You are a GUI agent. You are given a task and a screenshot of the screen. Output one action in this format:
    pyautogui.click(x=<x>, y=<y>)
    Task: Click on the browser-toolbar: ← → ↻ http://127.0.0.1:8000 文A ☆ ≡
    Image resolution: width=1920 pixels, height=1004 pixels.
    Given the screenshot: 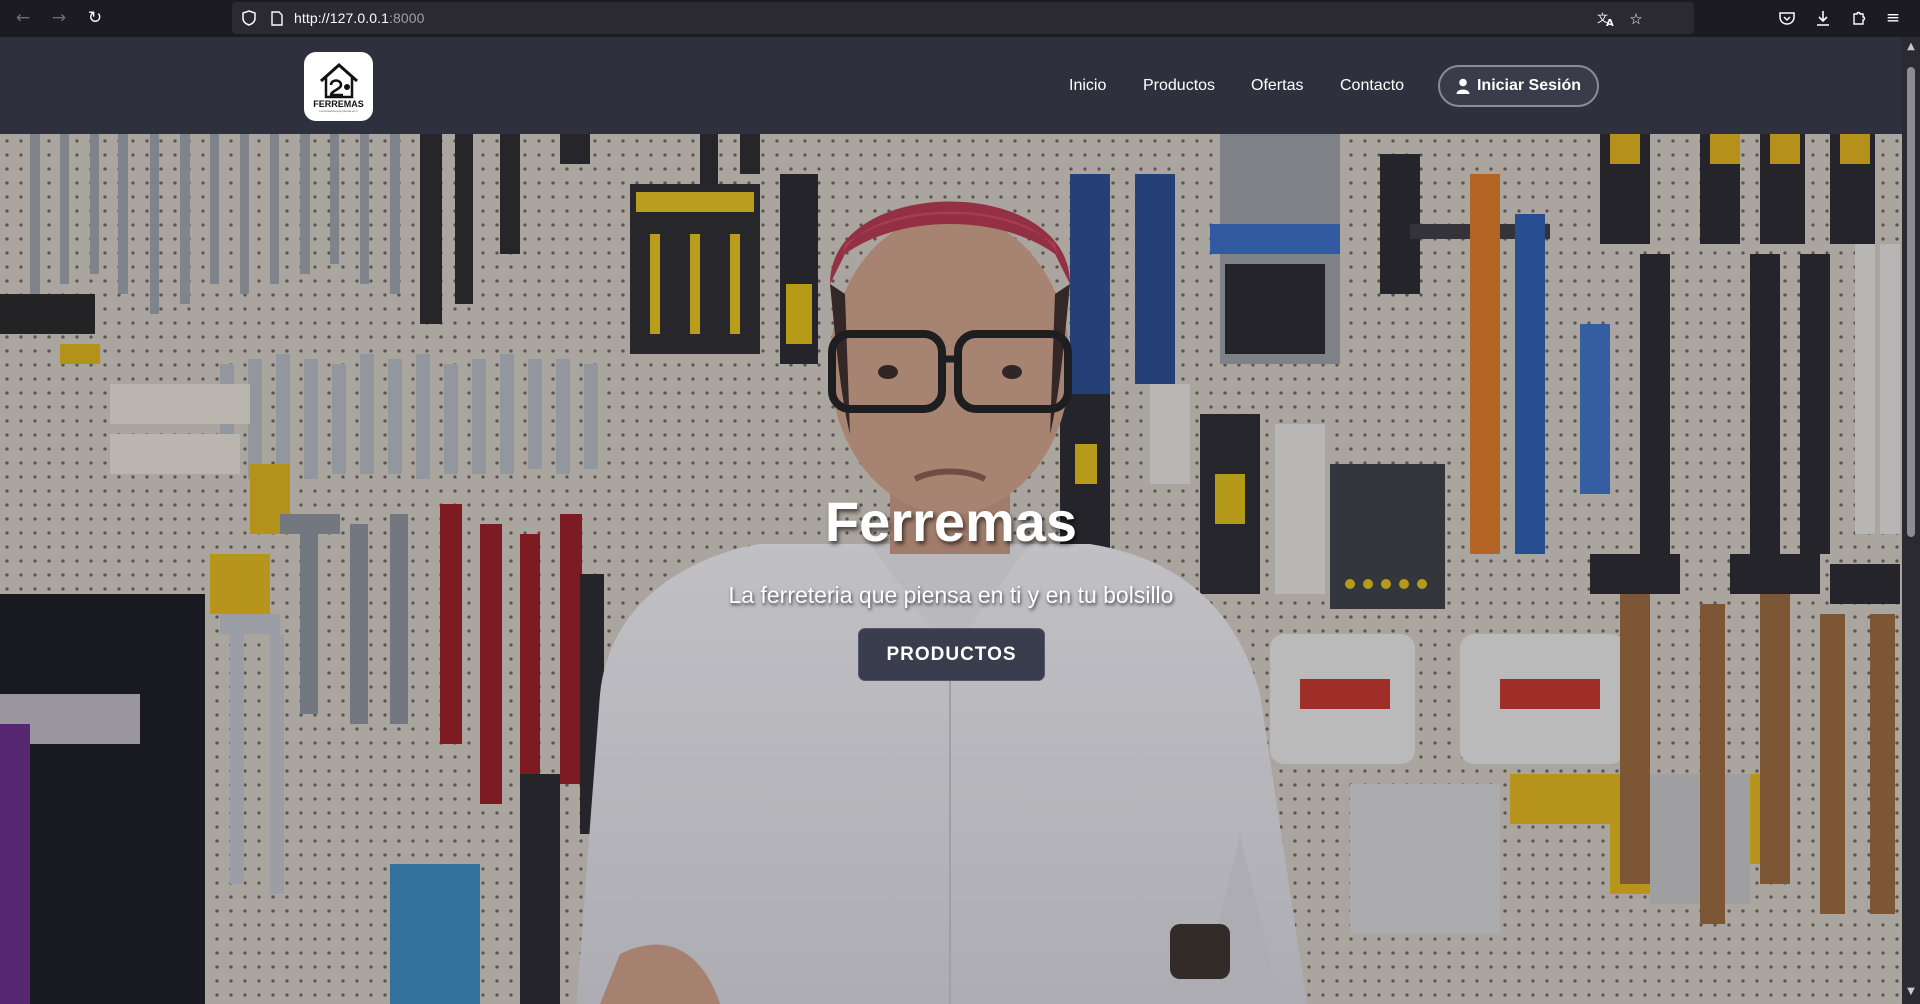 What is the action you would take?
    pyautogui.click(x=960, y=18)
    